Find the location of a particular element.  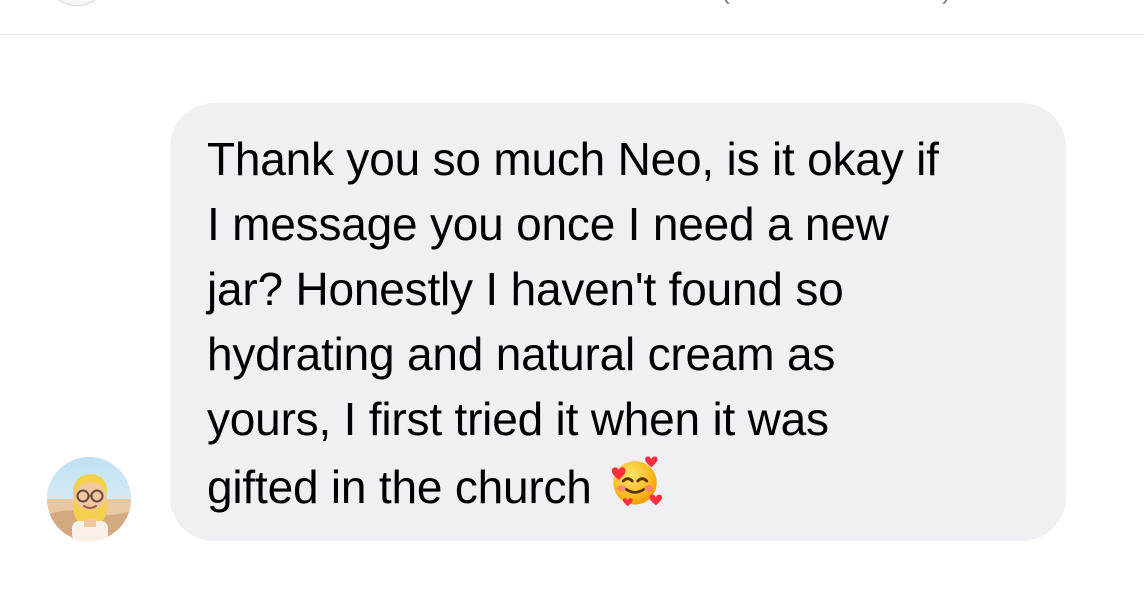

message-line-3: jar? Honestly I haven't found so is located at coordinates (525, 289).